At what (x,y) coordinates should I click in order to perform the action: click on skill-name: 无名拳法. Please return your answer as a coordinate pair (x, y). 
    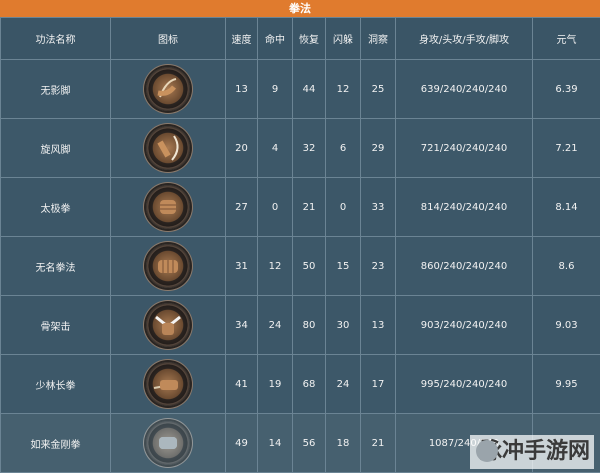
    Looking at the image, I should click on (55, 266).